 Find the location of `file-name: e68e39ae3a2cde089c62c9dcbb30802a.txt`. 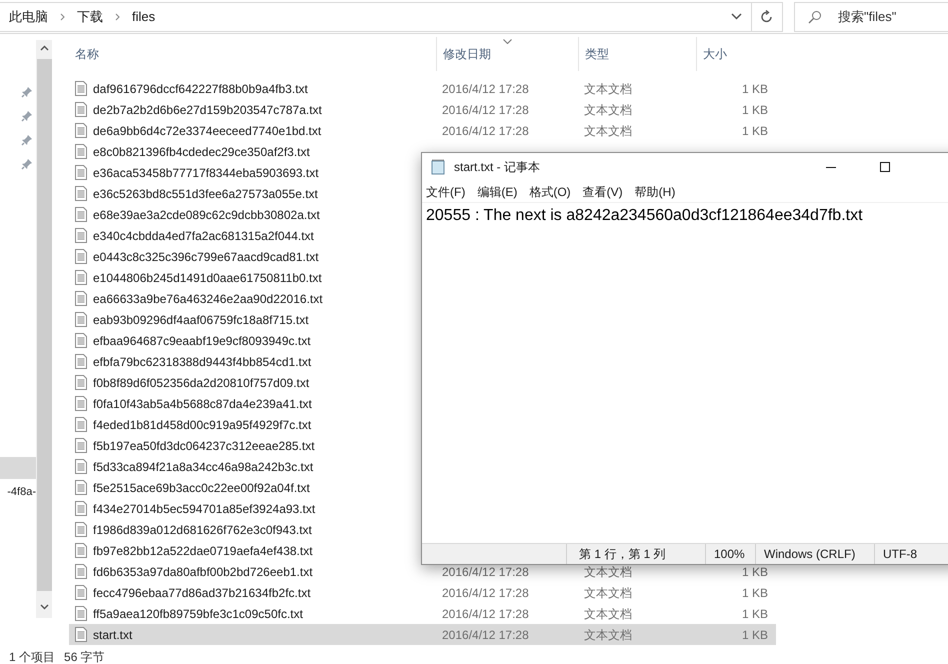

file-name: e68e39ae3a2cde089c62c9dcbb30802a.txt is located at coordinates (206, 215).